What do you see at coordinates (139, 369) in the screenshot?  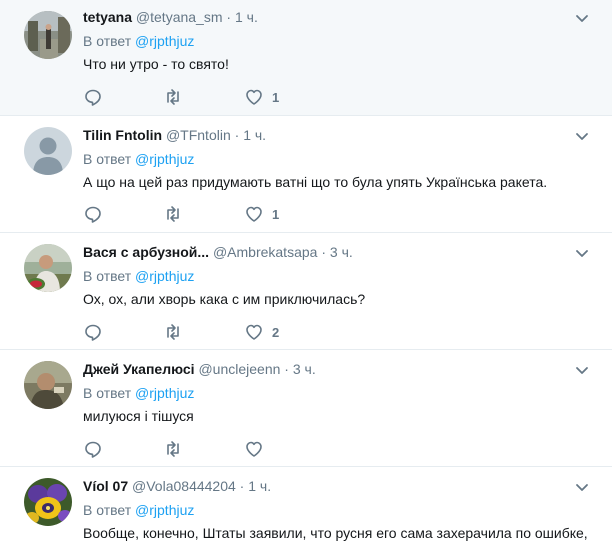 I see `author-name: Джей Укапелюсі` at bounding box center [139, 369].